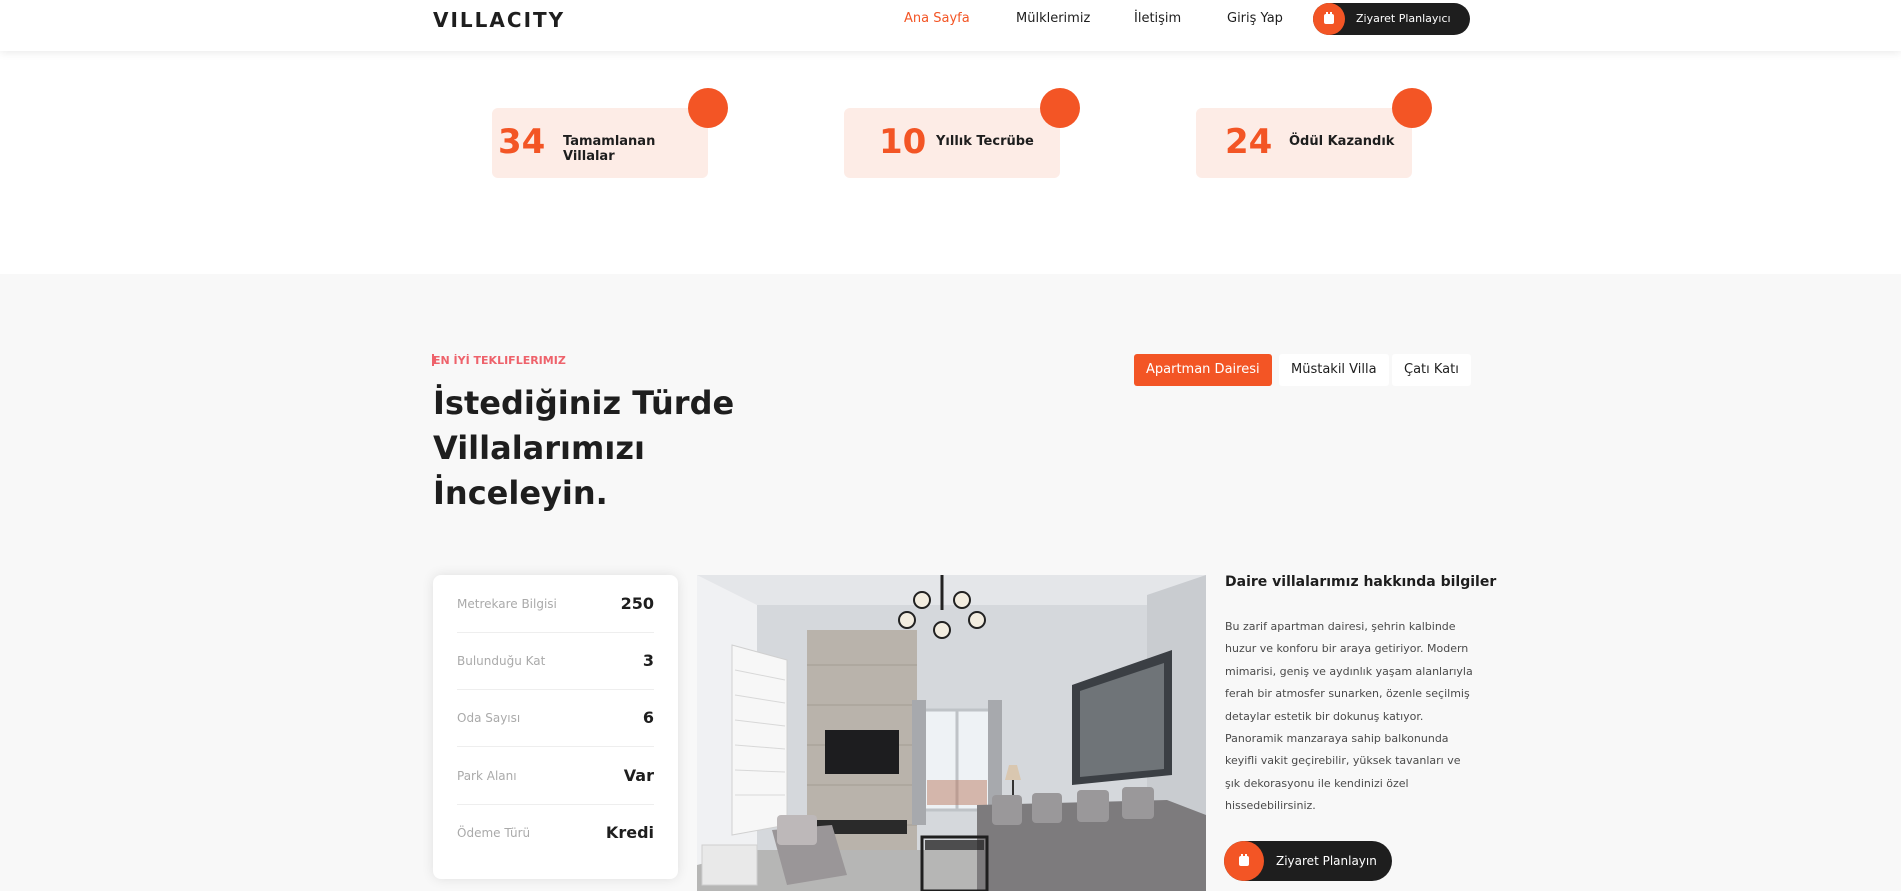  I want to click on info-row-parking: Park Alanı Var, so click(555, 776).